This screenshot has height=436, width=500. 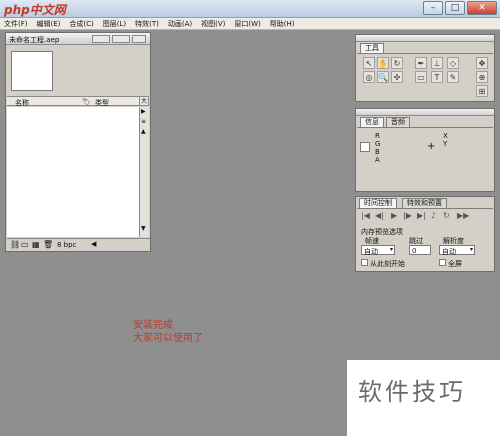 What do you see at coordinates (36, 244) in the screenshot?
I see `new-composition-icon: ▦` at bounding box center [36, 244].